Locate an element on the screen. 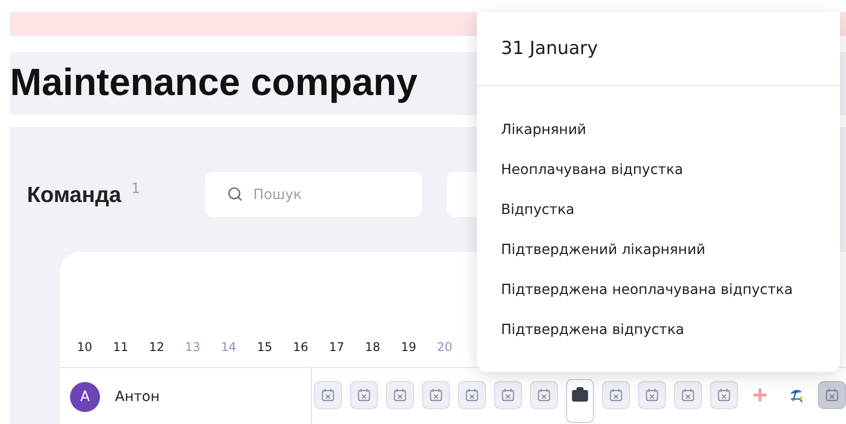  day-number: 17 is located at coordinates (337, 347).